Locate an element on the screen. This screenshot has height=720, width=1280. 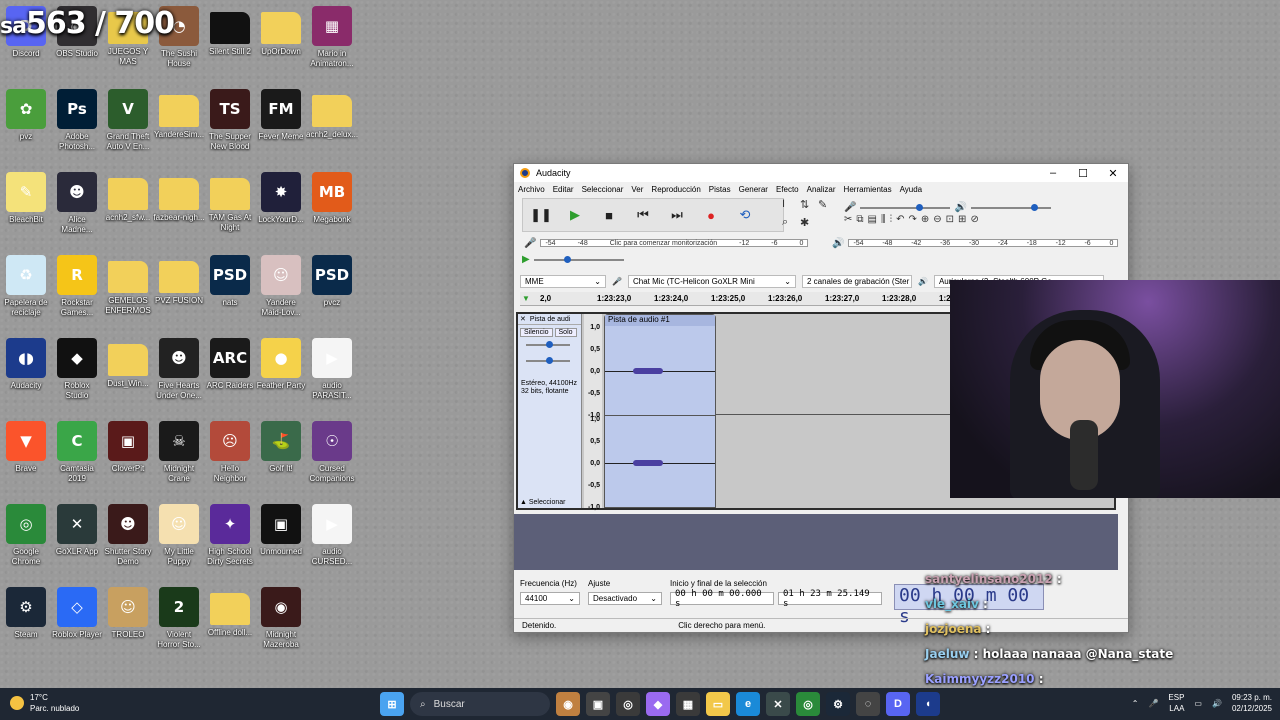
rec-volume-slider is located at coordinates (905, 207).